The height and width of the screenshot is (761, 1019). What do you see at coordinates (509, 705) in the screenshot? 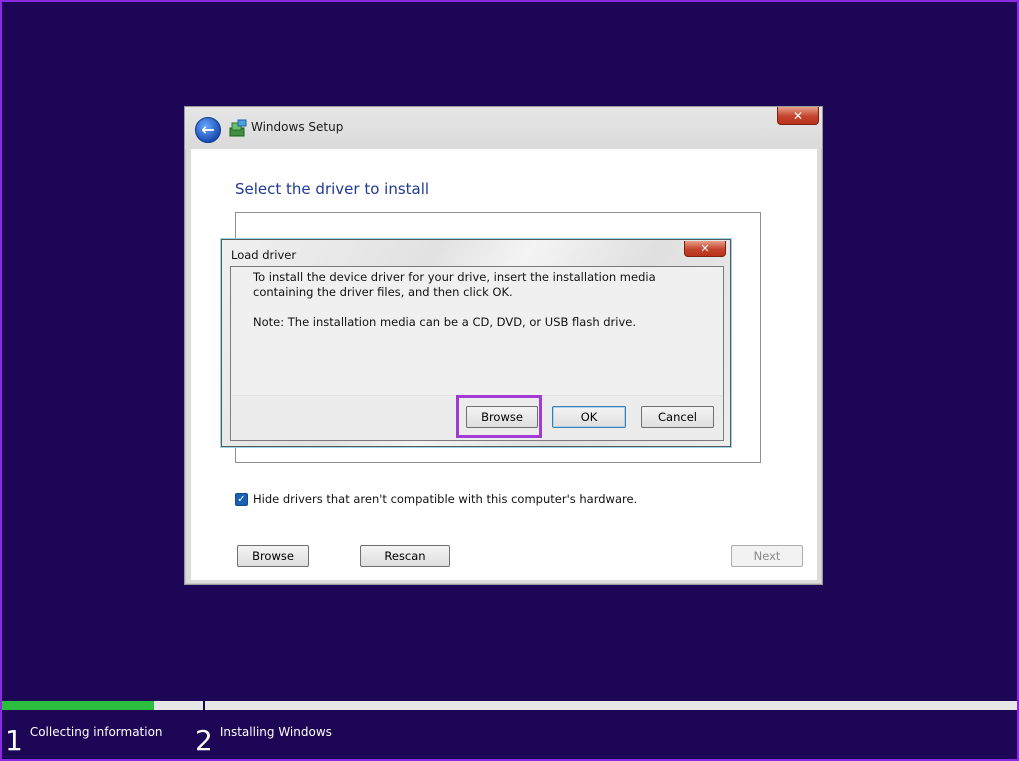
I see `setup-progress-bar` at bounding box center [509, 705].